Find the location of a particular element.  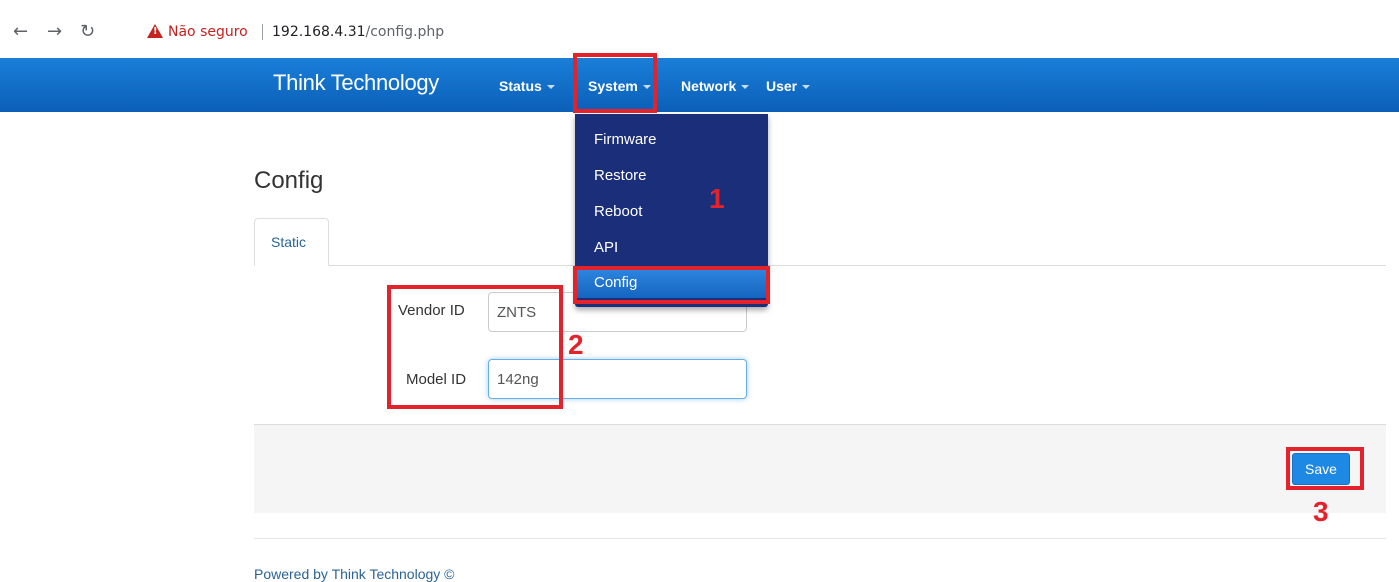

nav-status: Status is located at coordinates (527, 86).